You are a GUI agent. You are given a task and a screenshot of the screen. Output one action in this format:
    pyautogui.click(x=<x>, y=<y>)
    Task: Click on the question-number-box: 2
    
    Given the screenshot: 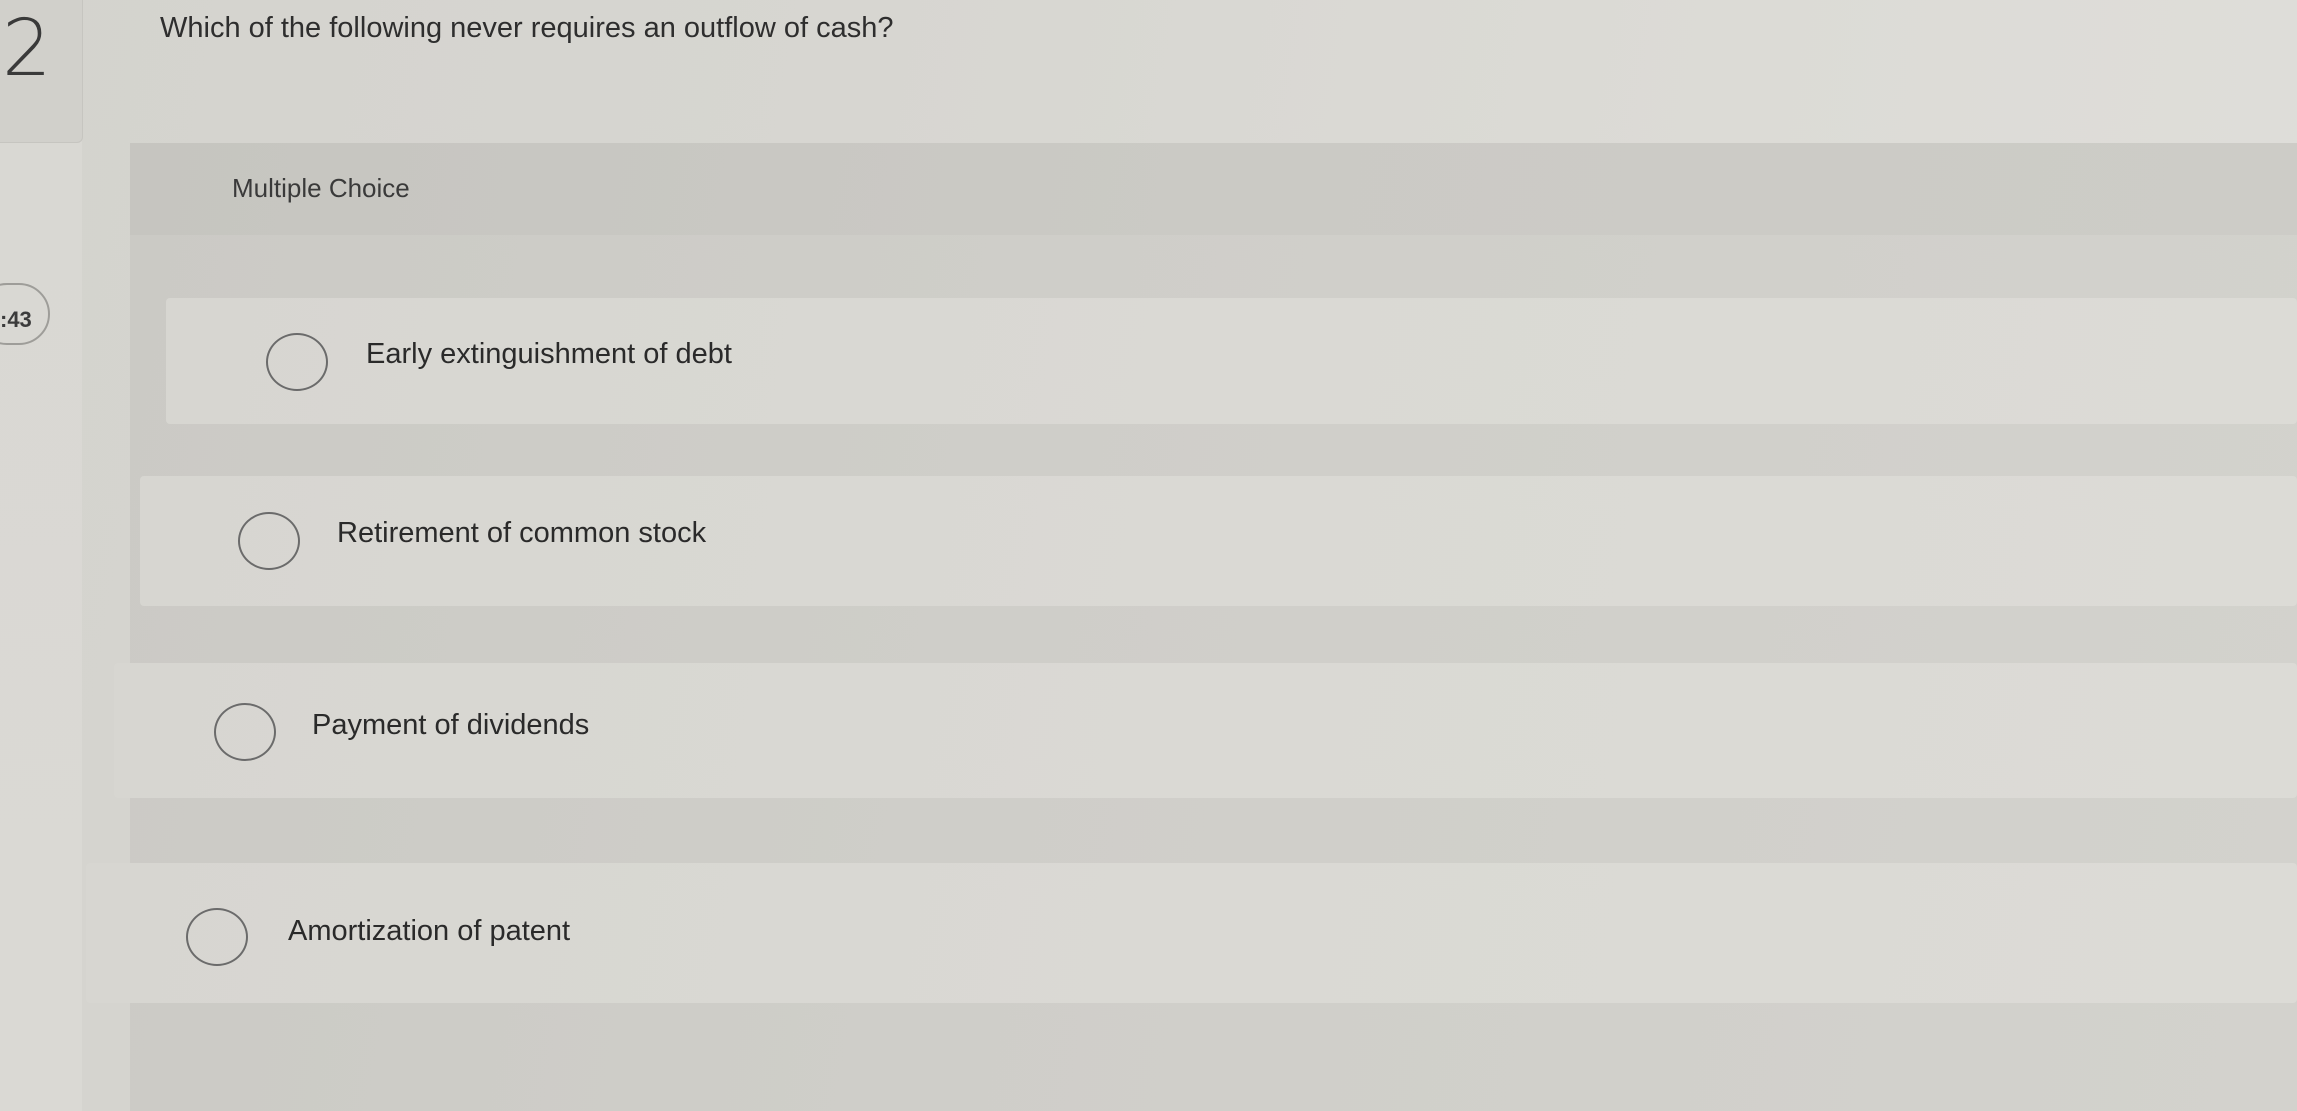 What is the action you would take?
    pyautogui.click(x=41, y=71)
    